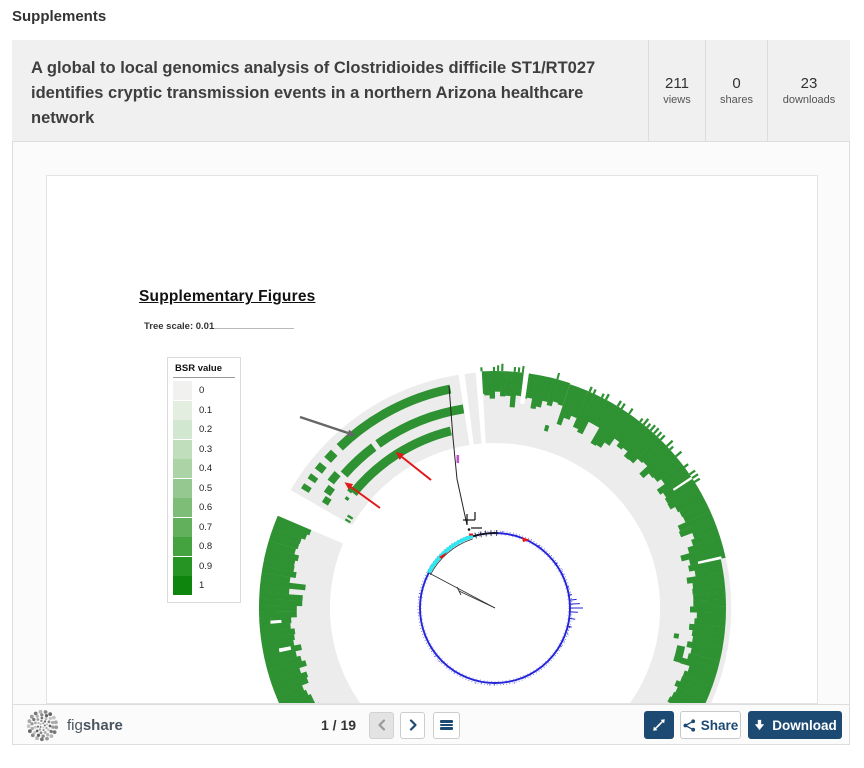 The image size is (864, 768). I want to click on legend-row: 0.1, so click(204, 410).